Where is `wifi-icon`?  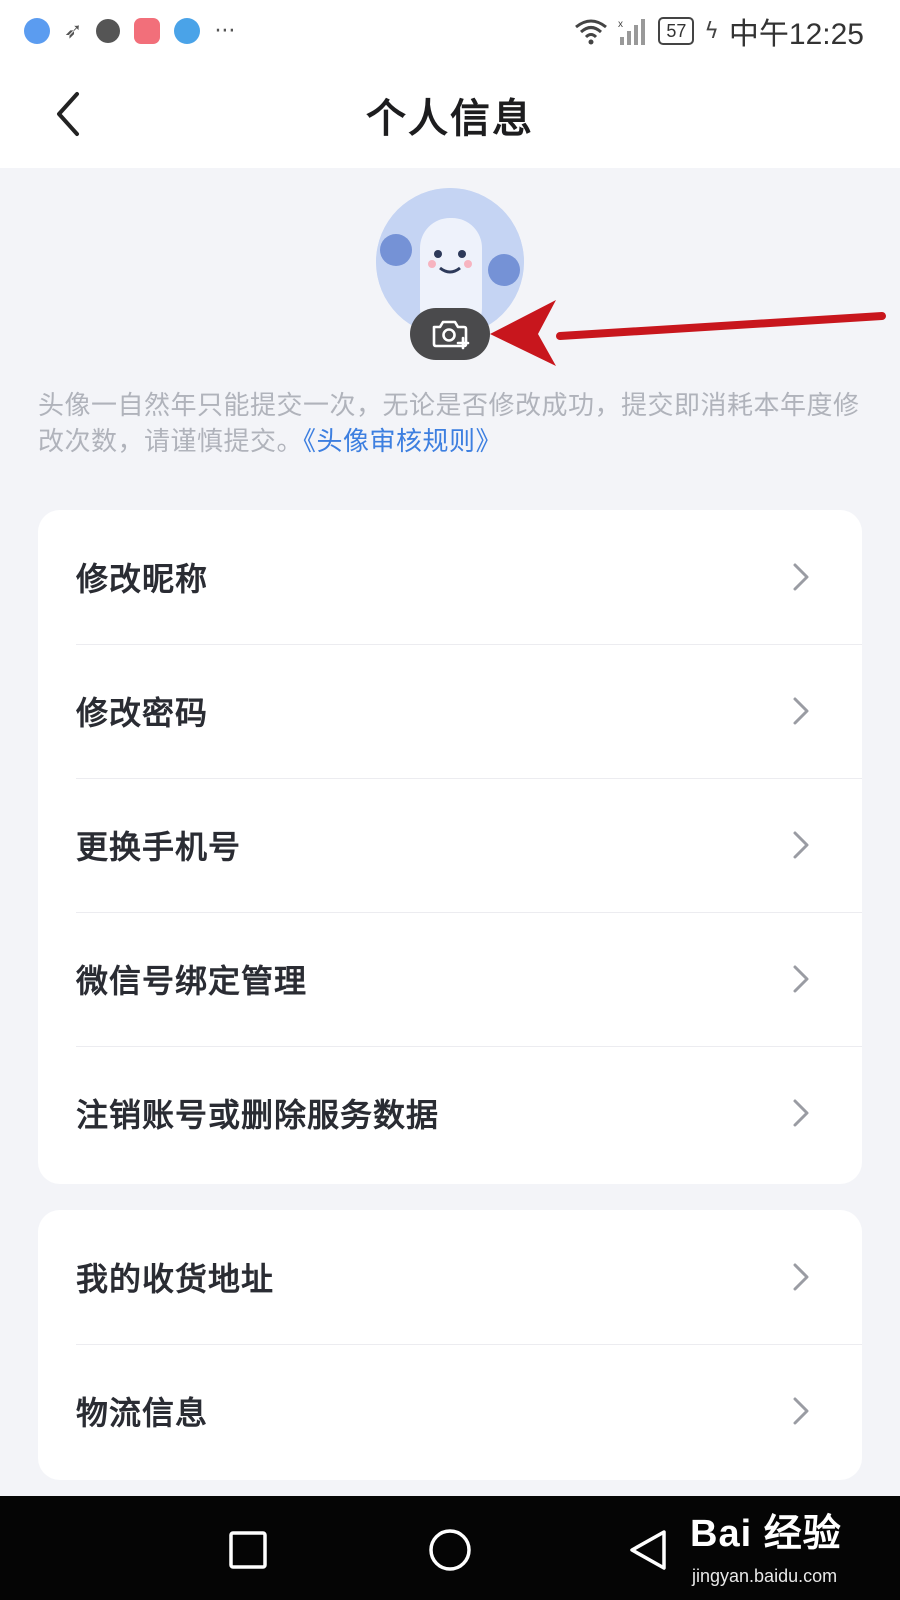
wifi-icon is located at coordinates (591, 32).